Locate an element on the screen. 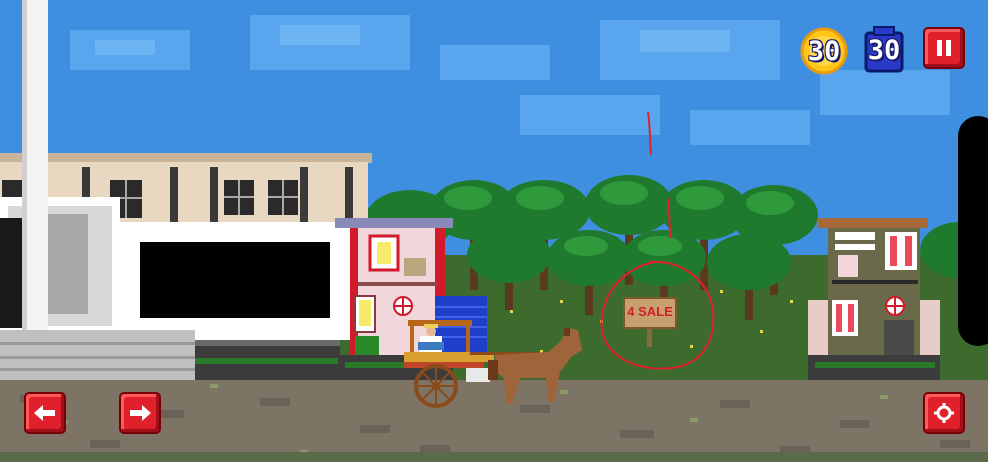  road-edge is located at coordinates (494, 457).